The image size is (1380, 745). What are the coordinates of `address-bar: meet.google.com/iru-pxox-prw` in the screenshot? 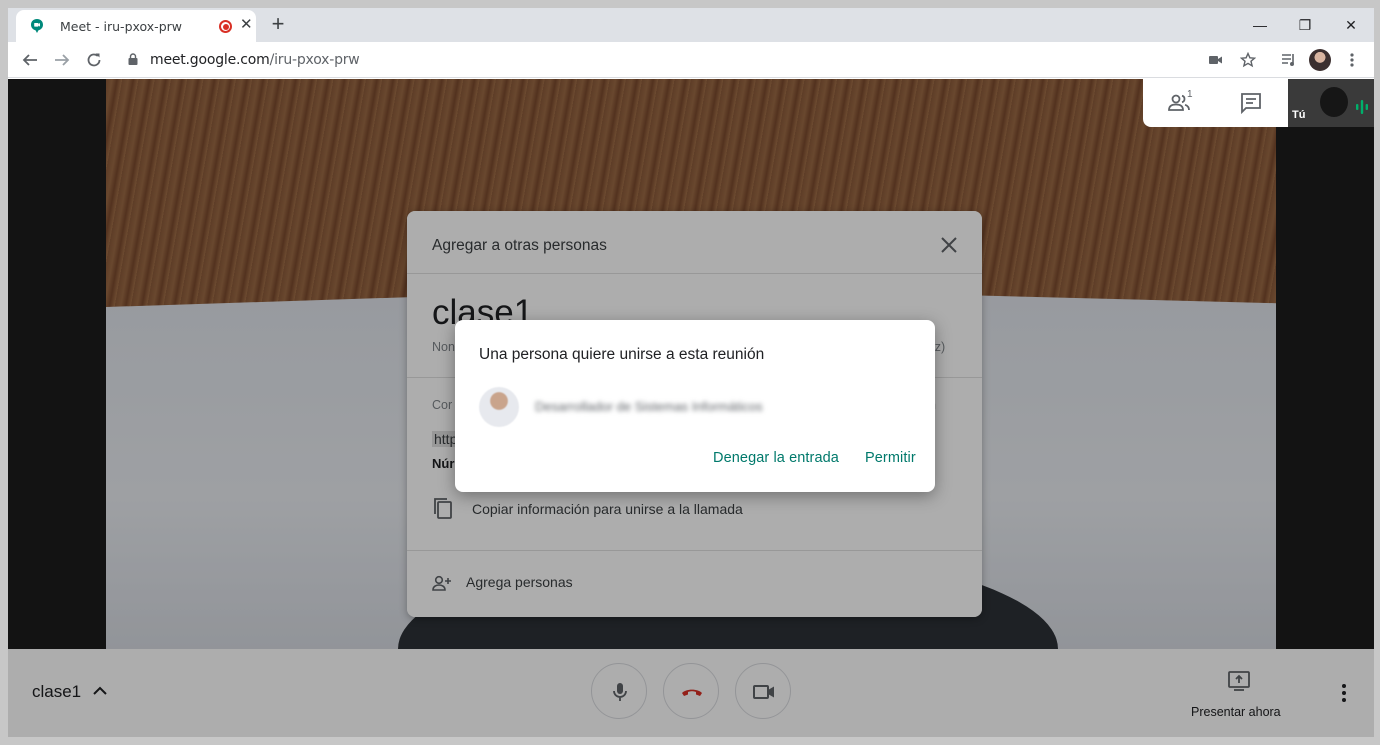 It's located at (688, 60).